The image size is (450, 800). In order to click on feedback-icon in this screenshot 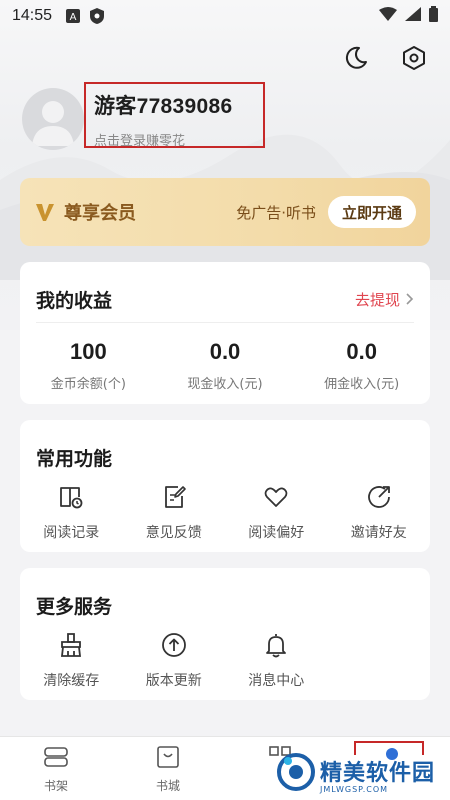, I will do `click(174, 497)`.